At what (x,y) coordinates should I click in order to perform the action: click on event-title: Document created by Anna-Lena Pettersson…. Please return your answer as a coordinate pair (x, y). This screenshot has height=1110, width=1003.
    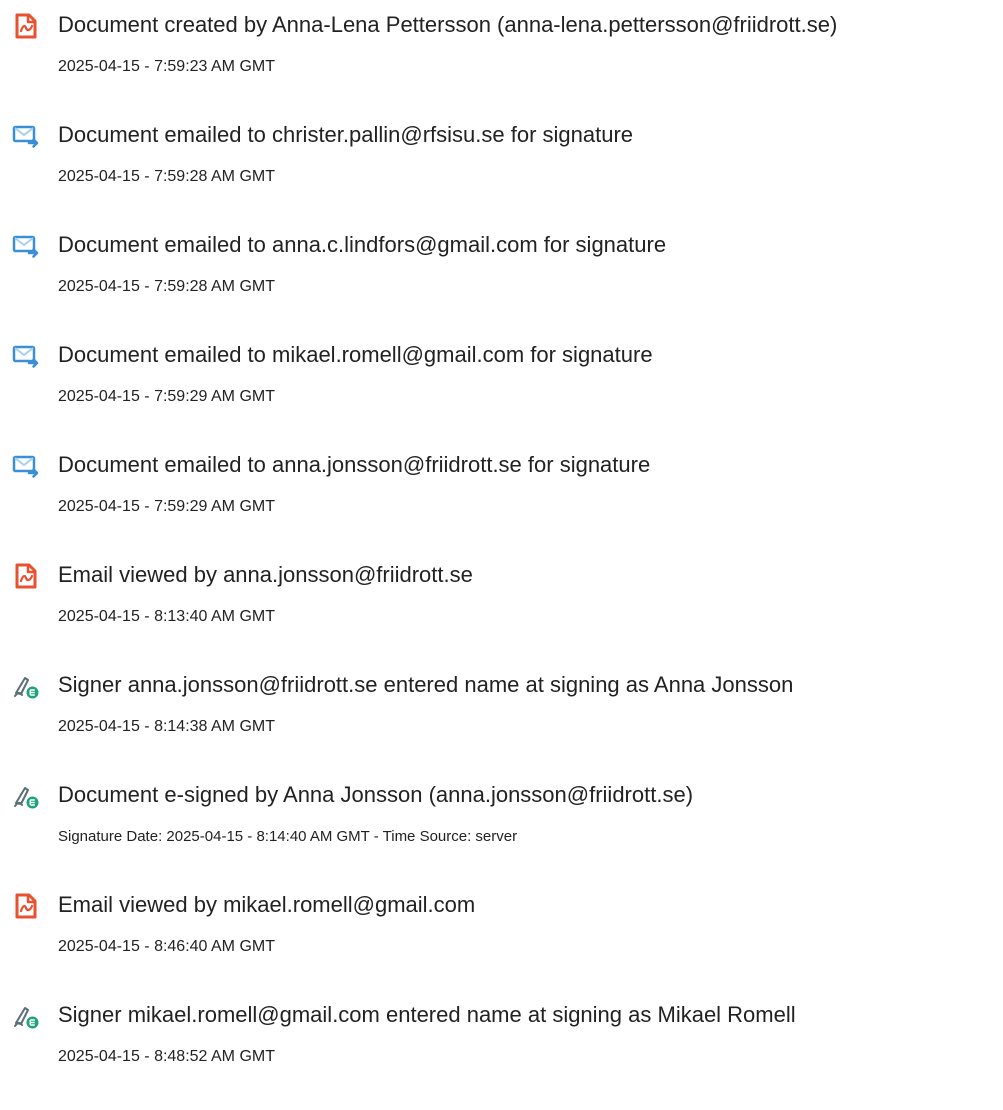
    Looking at the image, I should click on (448, 24).